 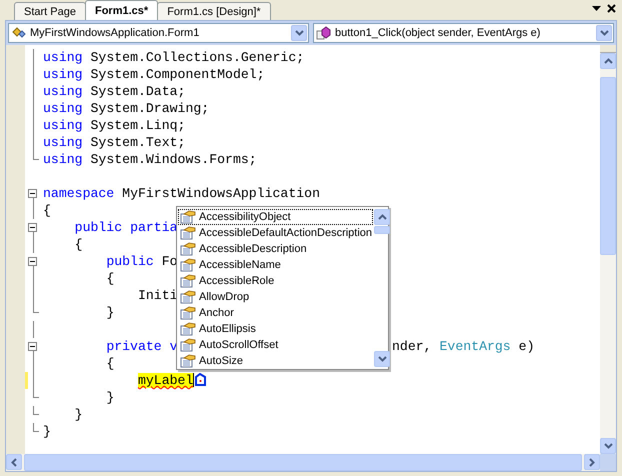 I want to click on code-text: nder,, so click(x=412, y=346).